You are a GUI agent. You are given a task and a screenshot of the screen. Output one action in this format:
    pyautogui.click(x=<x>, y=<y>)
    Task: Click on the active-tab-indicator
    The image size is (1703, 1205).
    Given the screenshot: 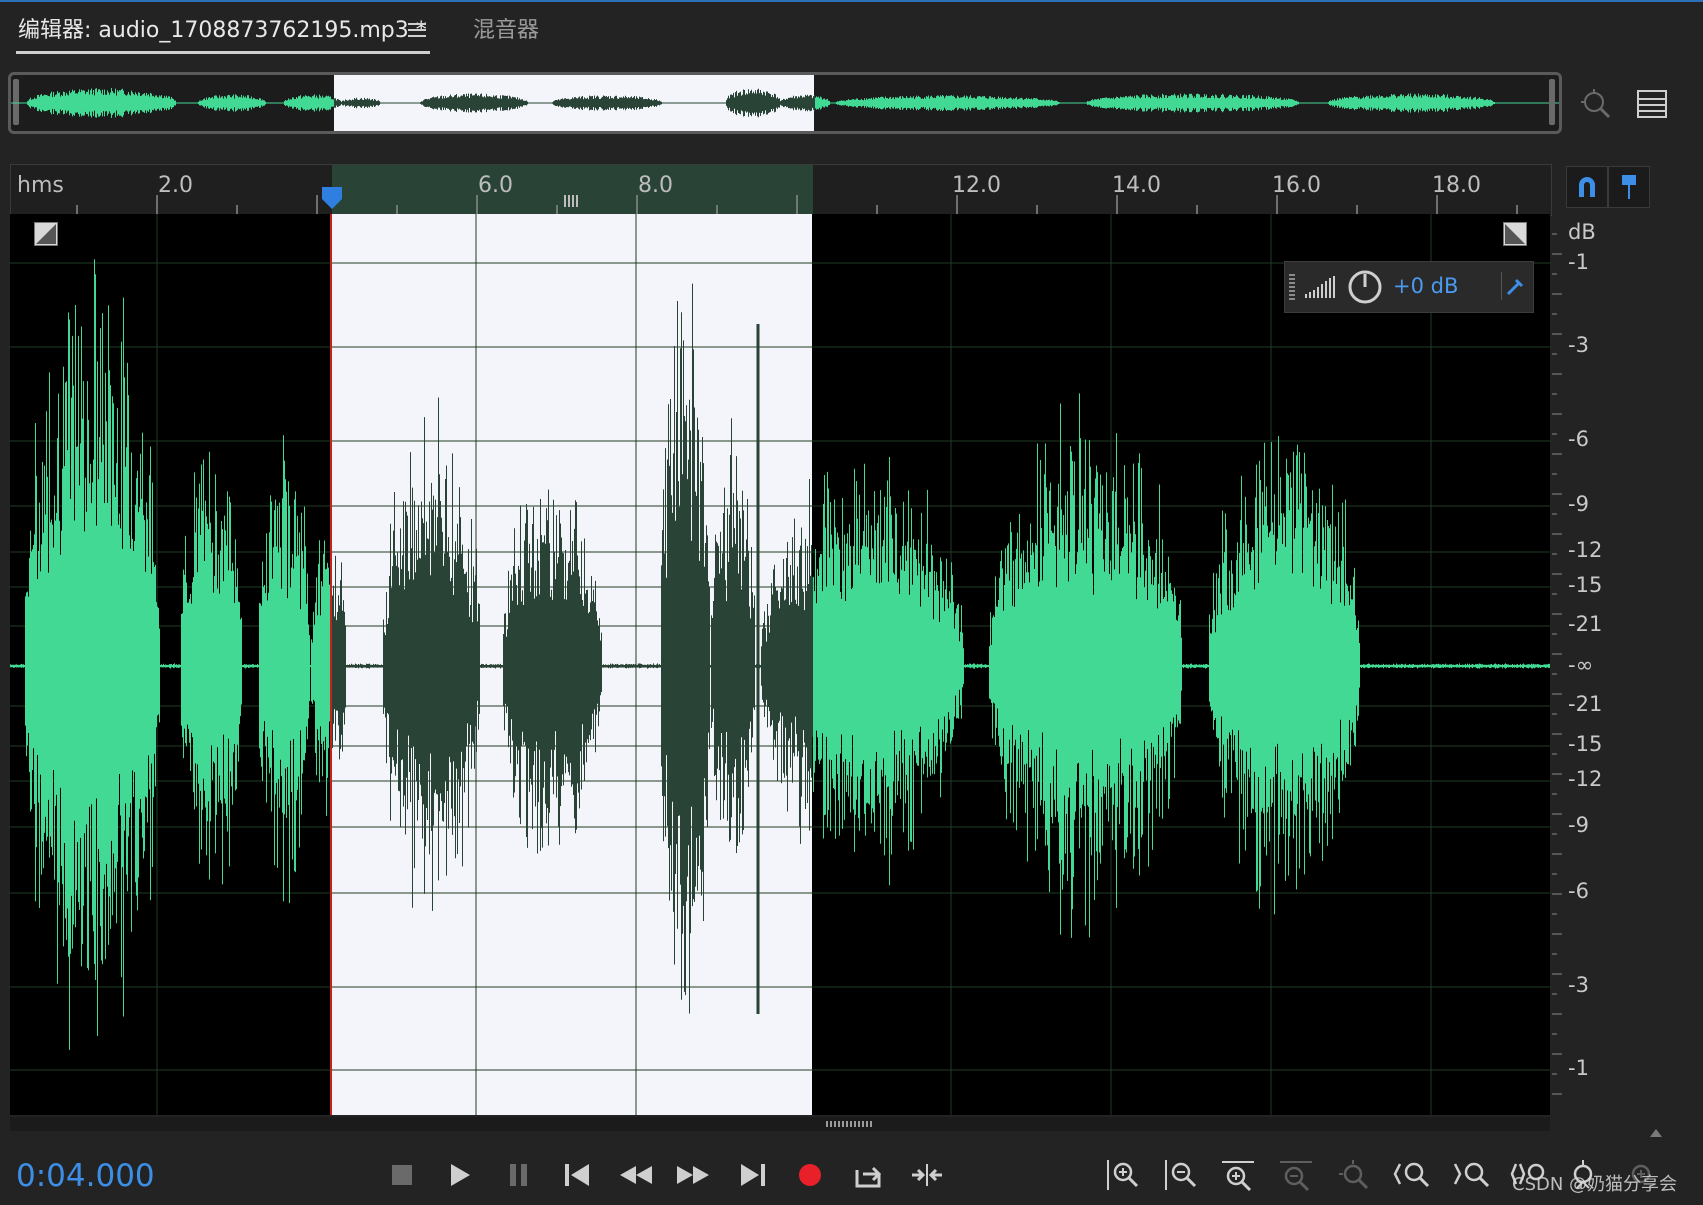 What is the action you would take?
    pyautogui.click(x=223, y=52)
    